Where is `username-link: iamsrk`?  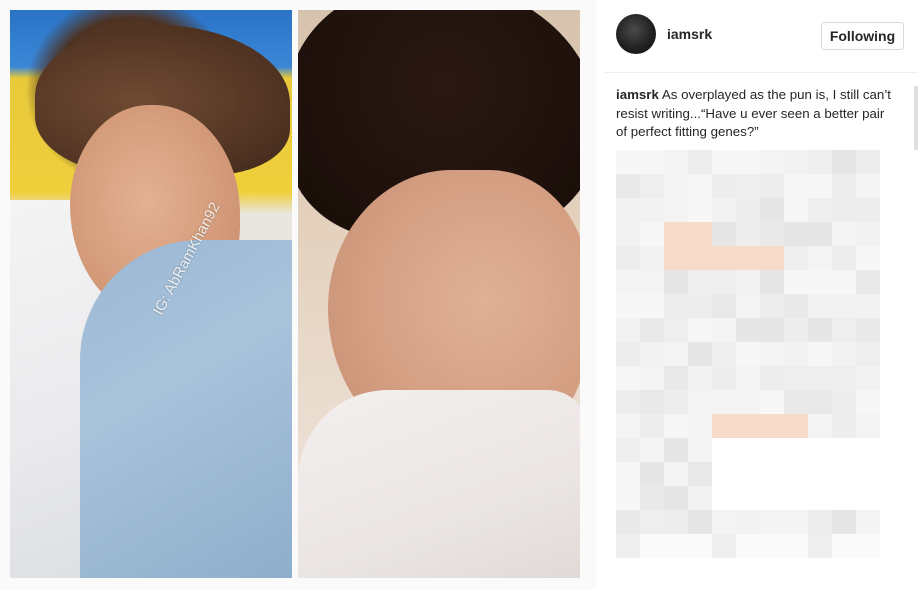
username-link: iamsrk is located at coordinates (689, 34).